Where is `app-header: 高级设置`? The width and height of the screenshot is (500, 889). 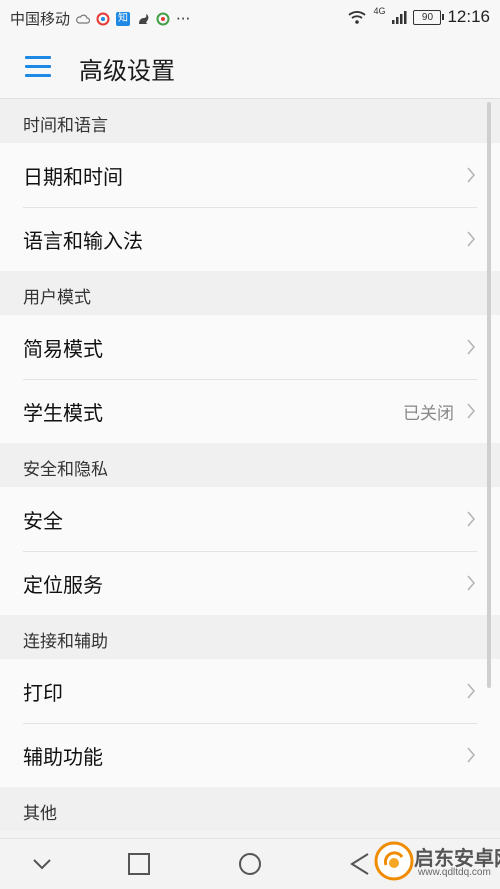 app-header: 高级设置 is located at coordinates (250, 67).